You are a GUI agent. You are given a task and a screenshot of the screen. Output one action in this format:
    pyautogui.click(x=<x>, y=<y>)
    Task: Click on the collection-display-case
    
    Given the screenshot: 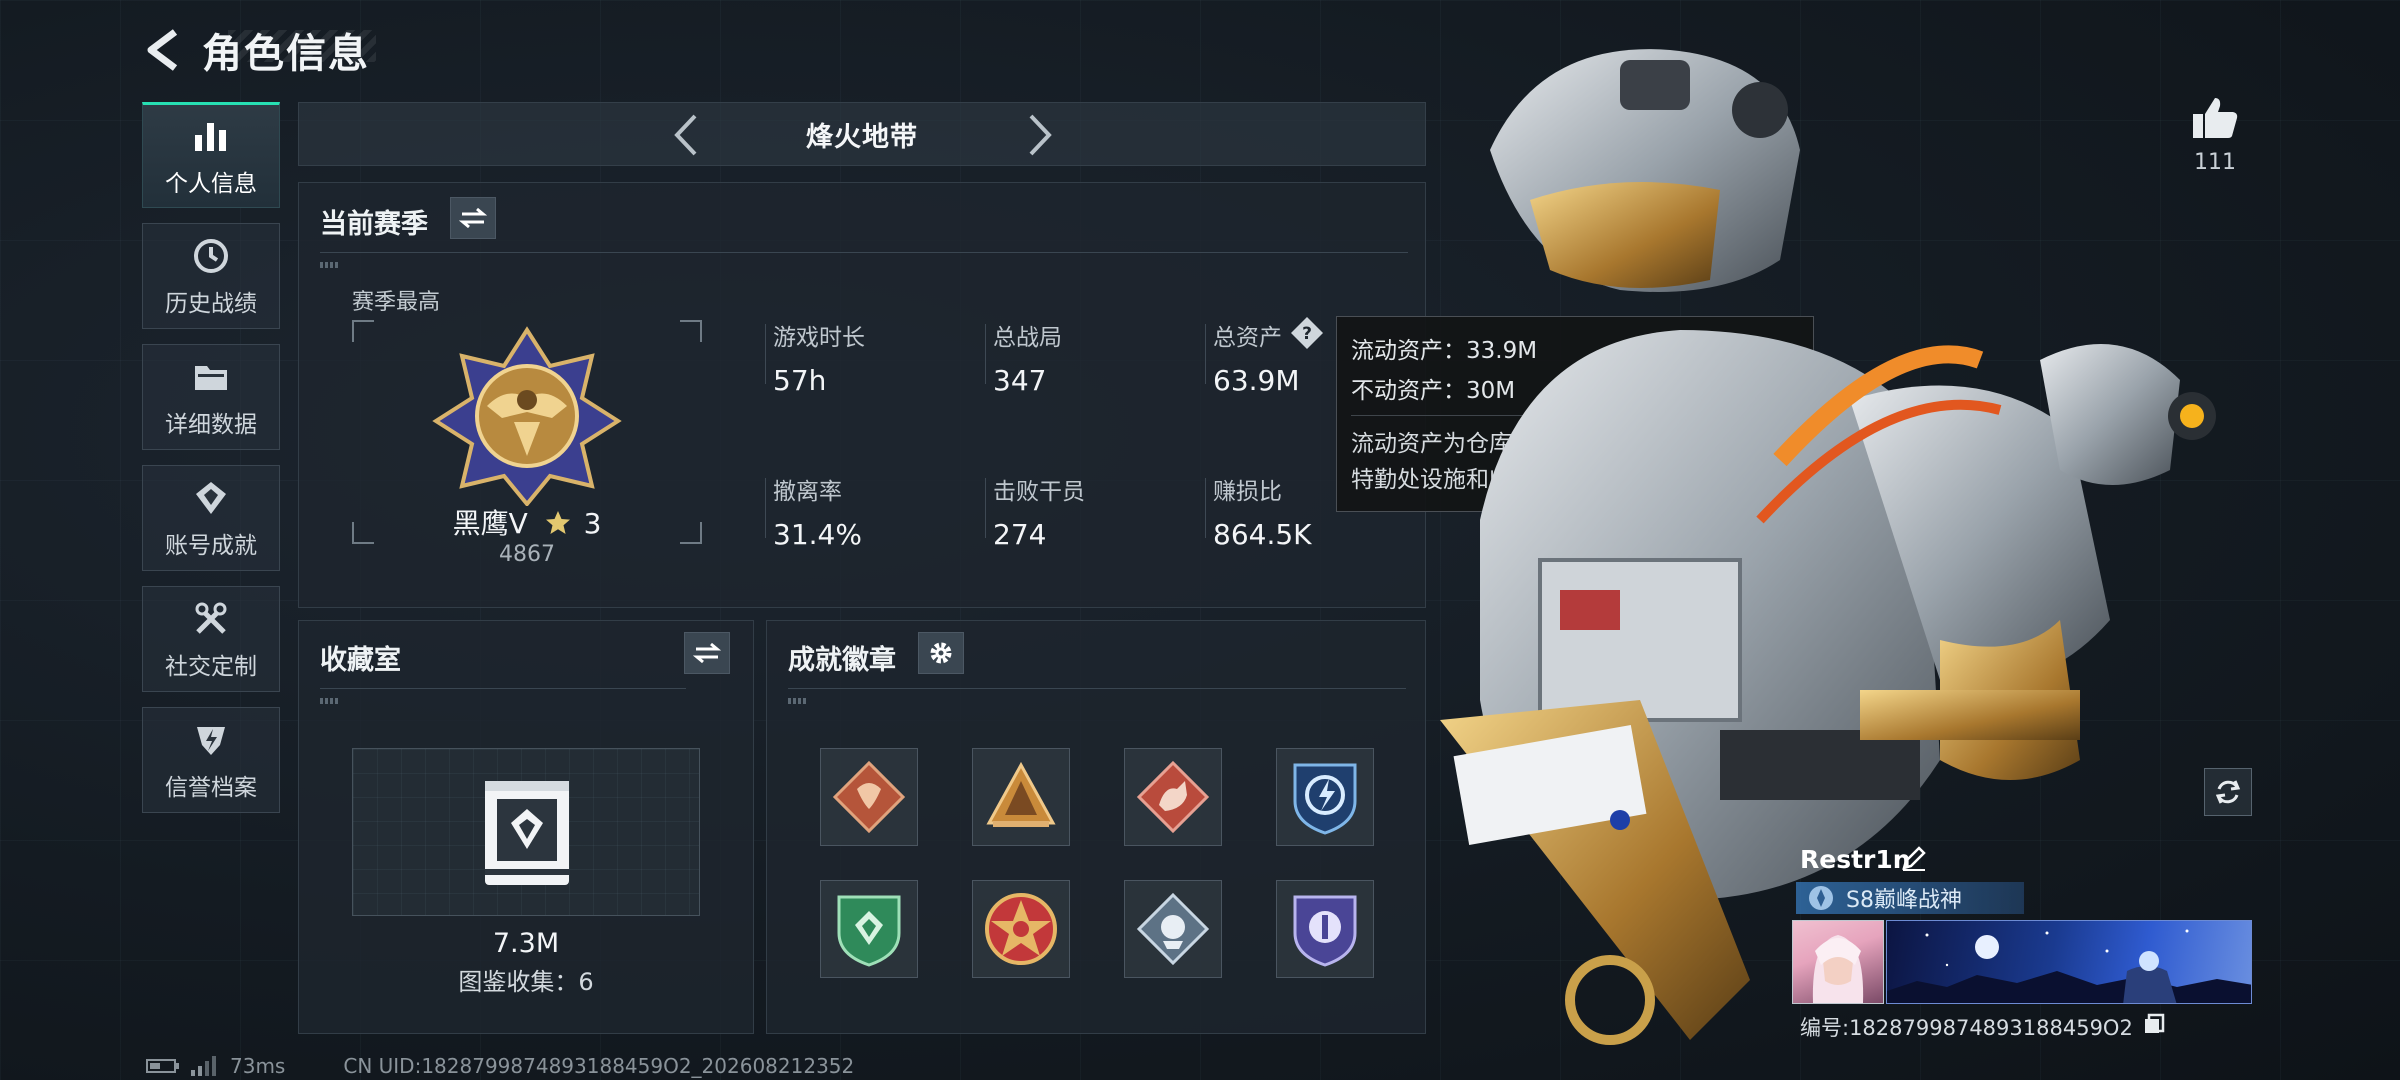 What is the action you would take?
    pyautogui.click(x=526, y=832)
    